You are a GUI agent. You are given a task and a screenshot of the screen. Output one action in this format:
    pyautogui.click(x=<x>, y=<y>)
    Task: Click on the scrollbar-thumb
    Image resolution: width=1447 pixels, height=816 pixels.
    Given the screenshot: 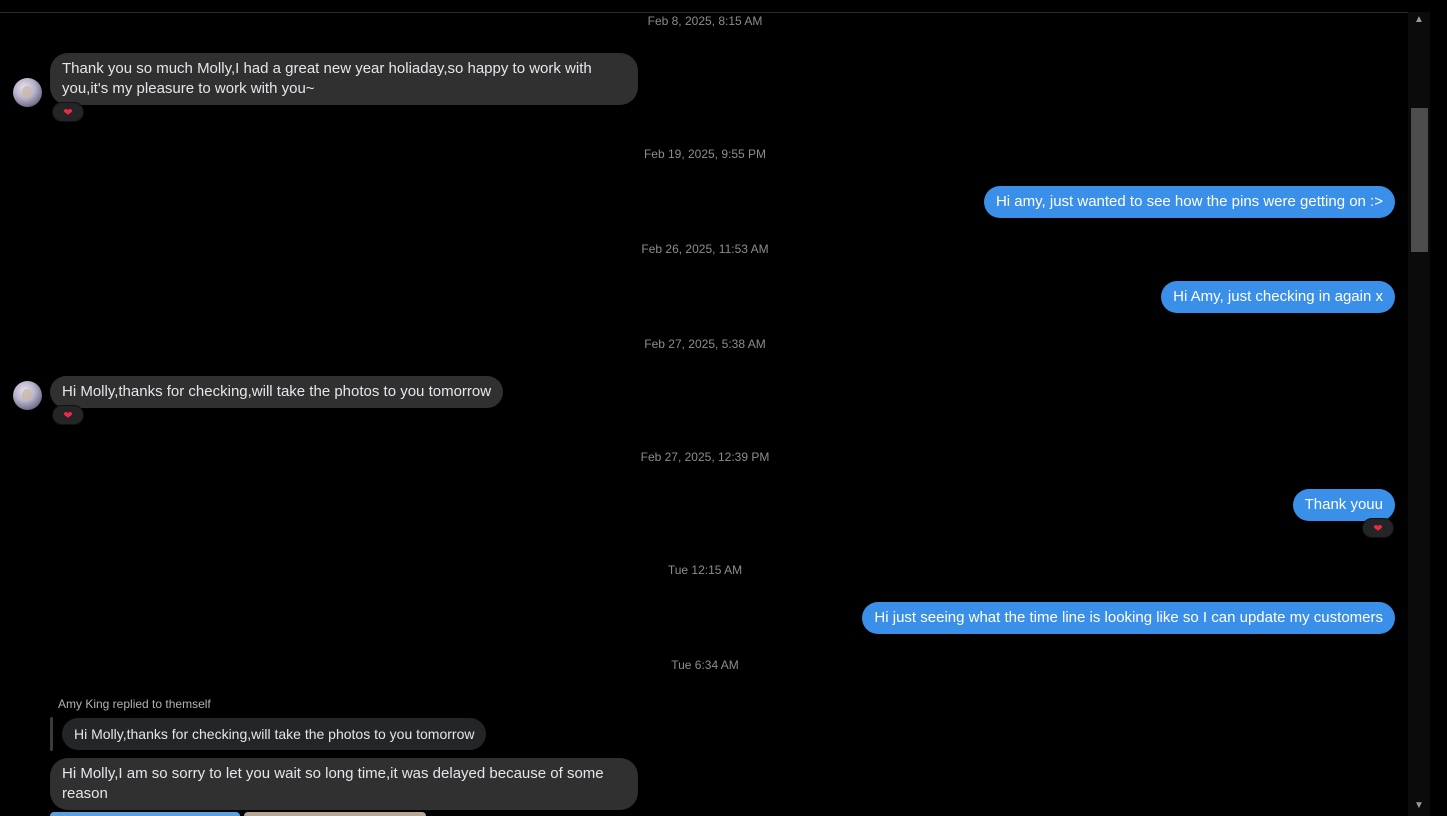 What is the action you would take?
    pyautogui.click(x=1419, y=180)
    